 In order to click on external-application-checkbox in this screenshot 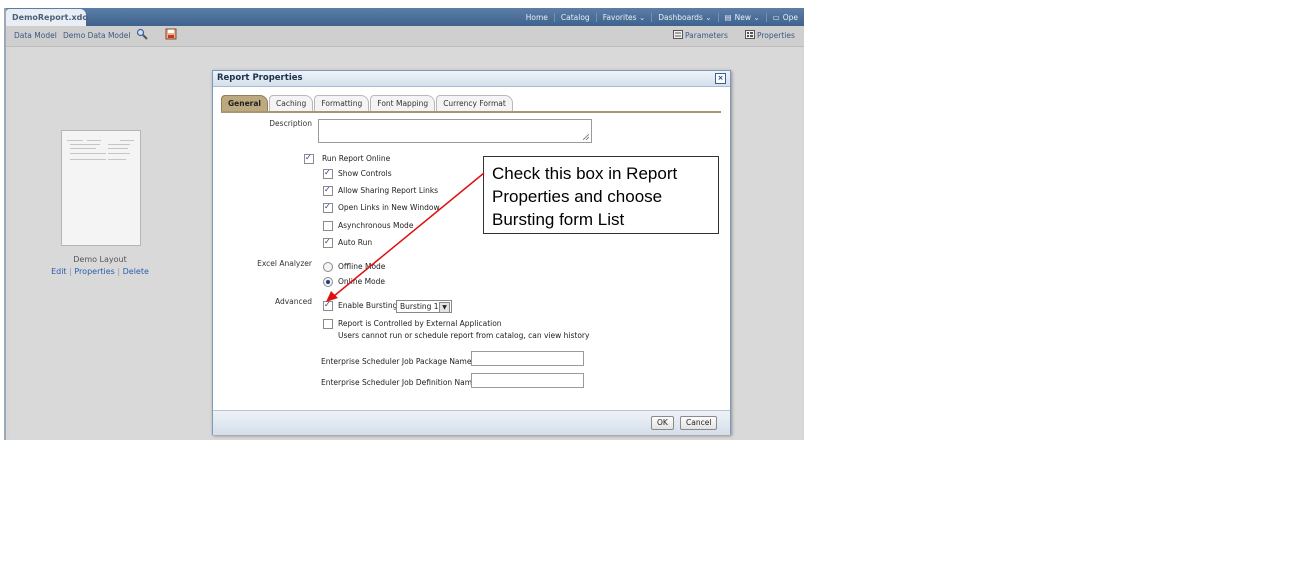, I will do `click(328, 324)`.